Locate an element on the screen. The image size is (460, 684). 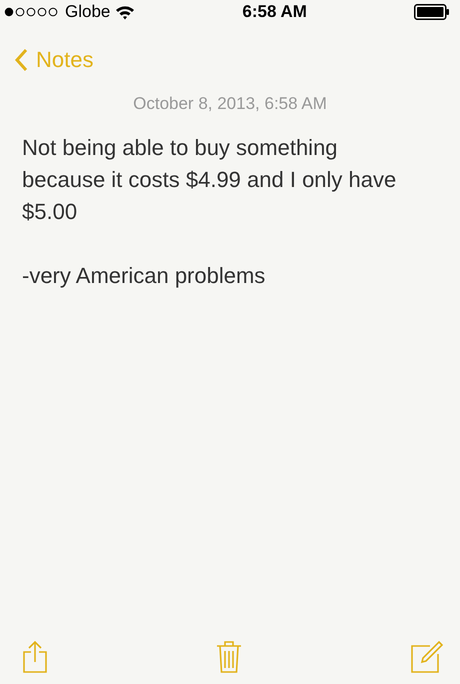
carrier-name: Globe is located at coordinates (87, 12).